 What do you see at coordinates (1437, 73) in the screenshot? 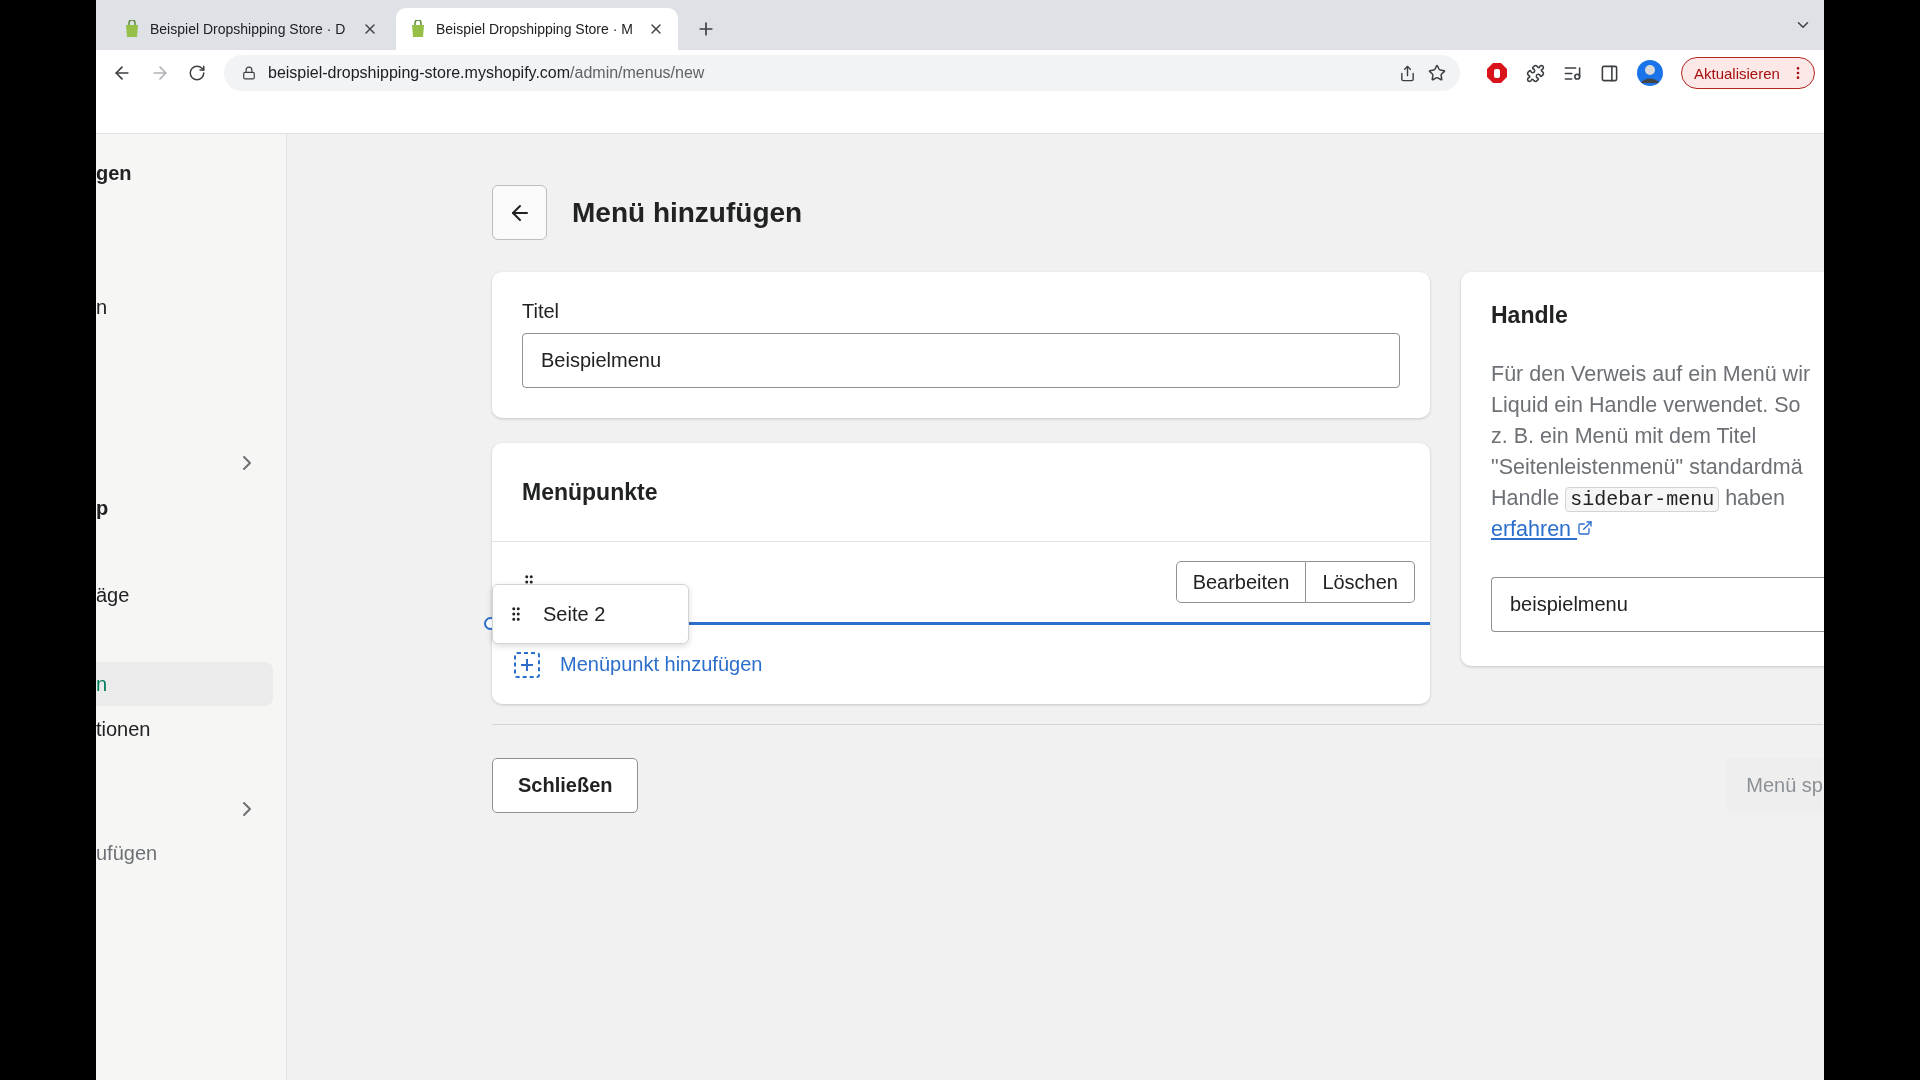
I see `star-icon` at bounding box center [1437, 73].